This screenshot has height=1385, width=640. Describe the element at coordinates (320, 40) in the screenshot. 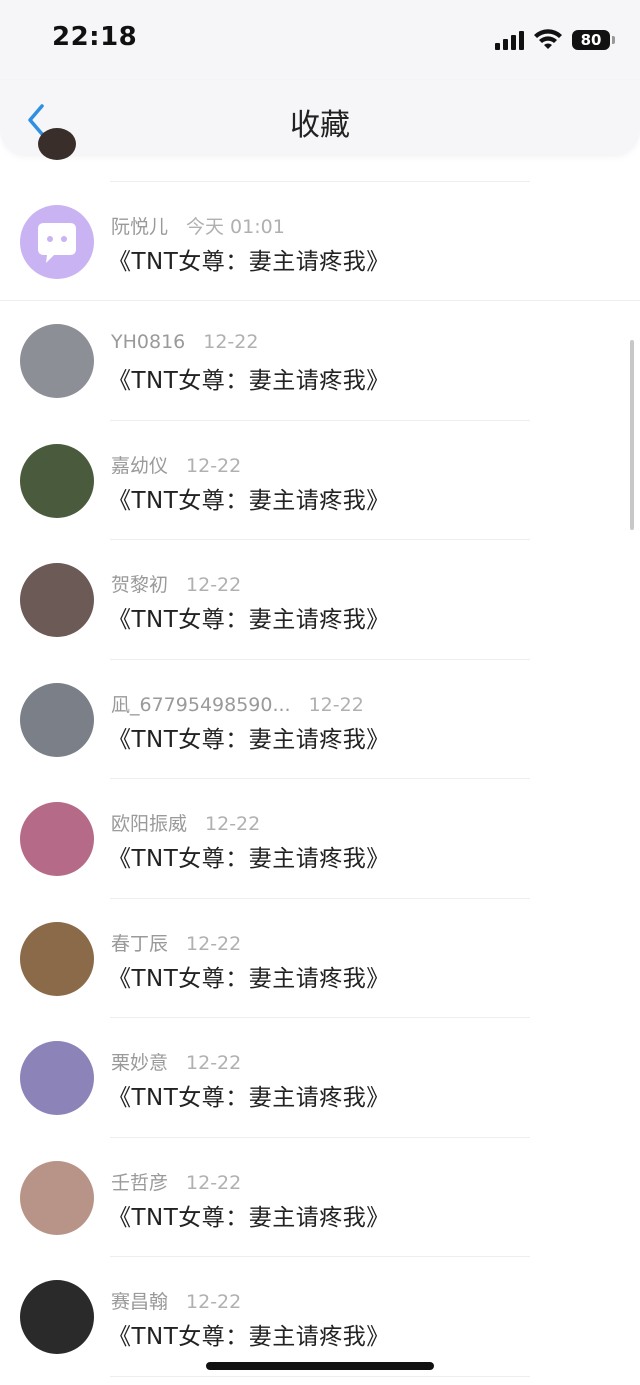

I see `status-bar: 22:18 80` at that location.